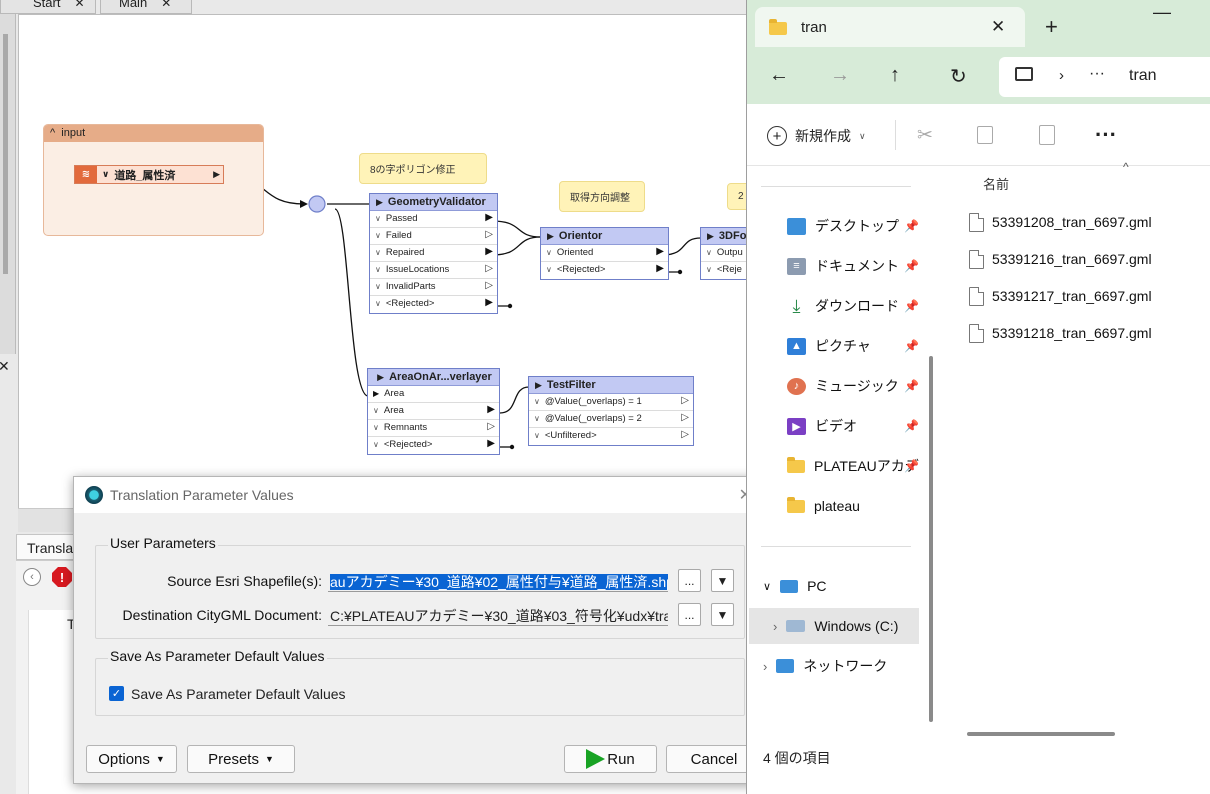 The height and width of the screenshot is (794, 1210). I want to click on nav-item-pc: ∨ PC, so click(833, 586).